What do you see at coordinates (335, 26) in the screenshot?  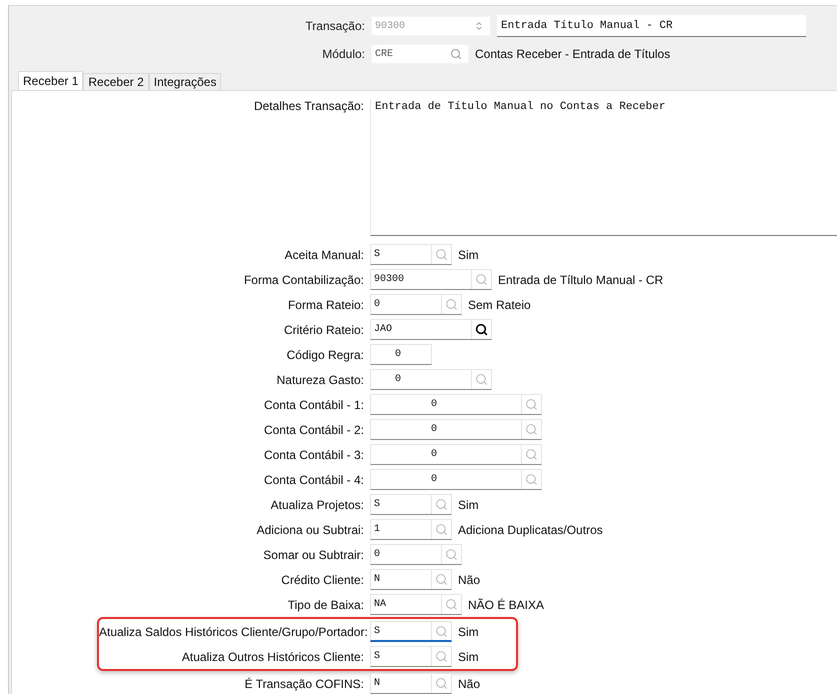 I see `field-label: Transação:` at bounding box center [335, 26].